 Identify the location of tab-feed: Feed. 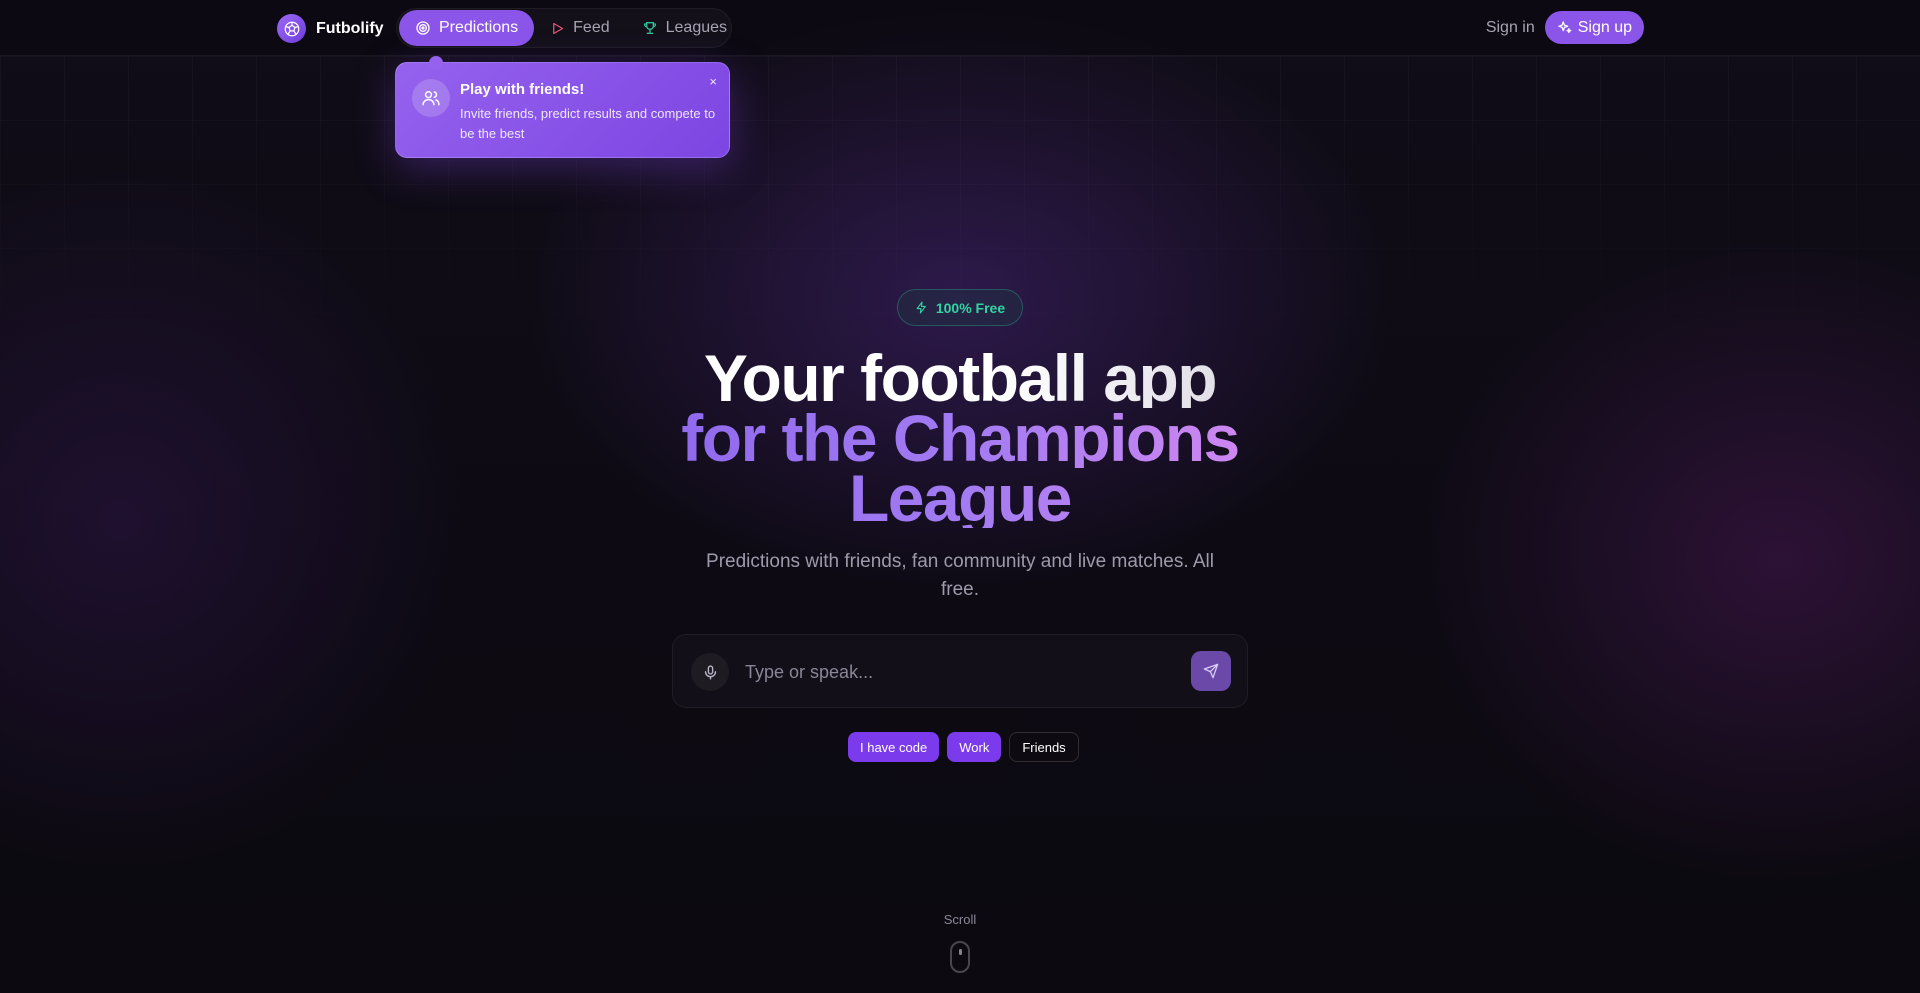
(579, 28).